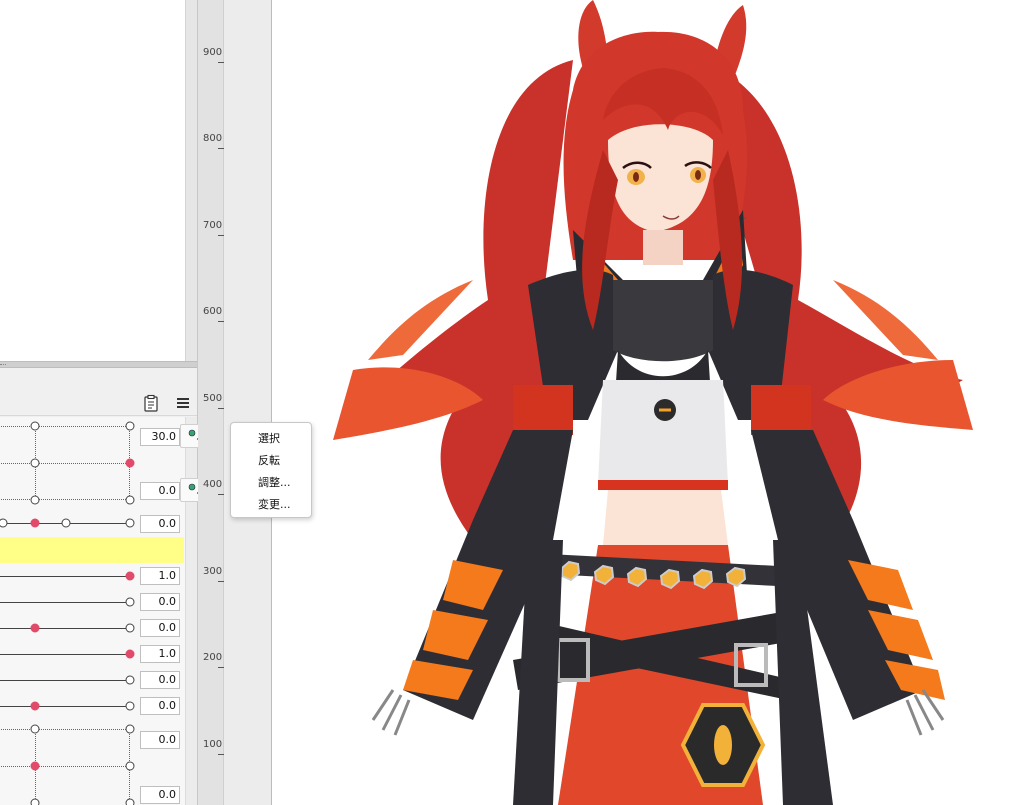 Image resolution: width=1029 pixels, height=805 pixels. What do you see at coordinates (213, 138) in the screenshot?
I see `ruler-label: 800` at bounding box center [213, 138].